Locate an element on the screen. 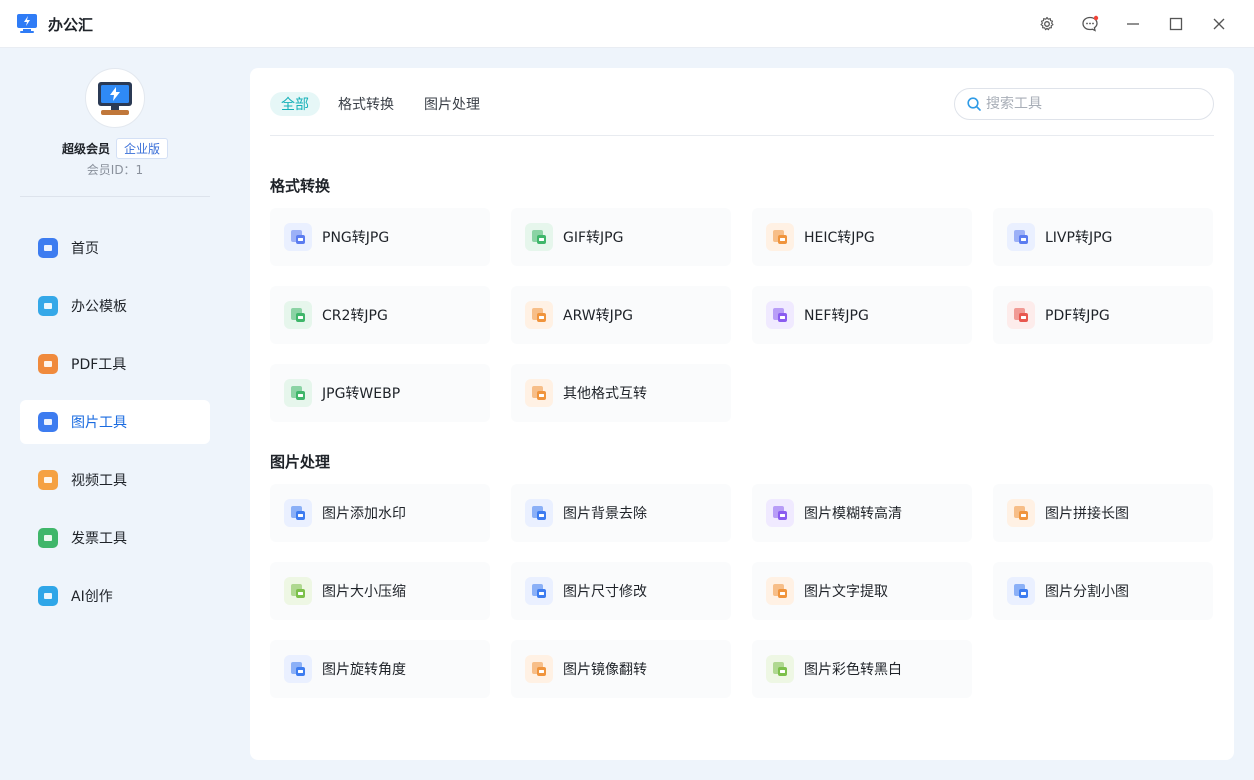 This screenshot has height=780, width=1254. pdf-file-icon is located at coordinates (48, 364).